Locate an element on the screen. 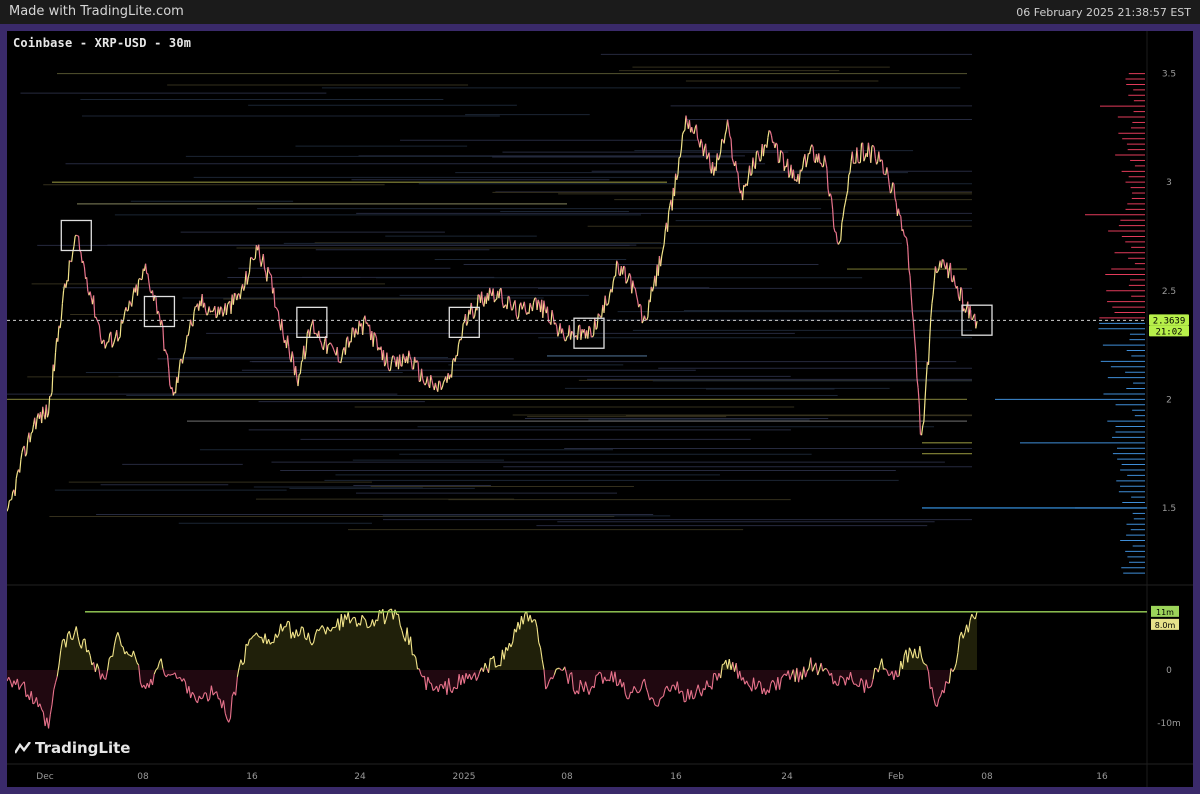  app-credit: Made with TradingLite.com is located at coordinates (96, 11).